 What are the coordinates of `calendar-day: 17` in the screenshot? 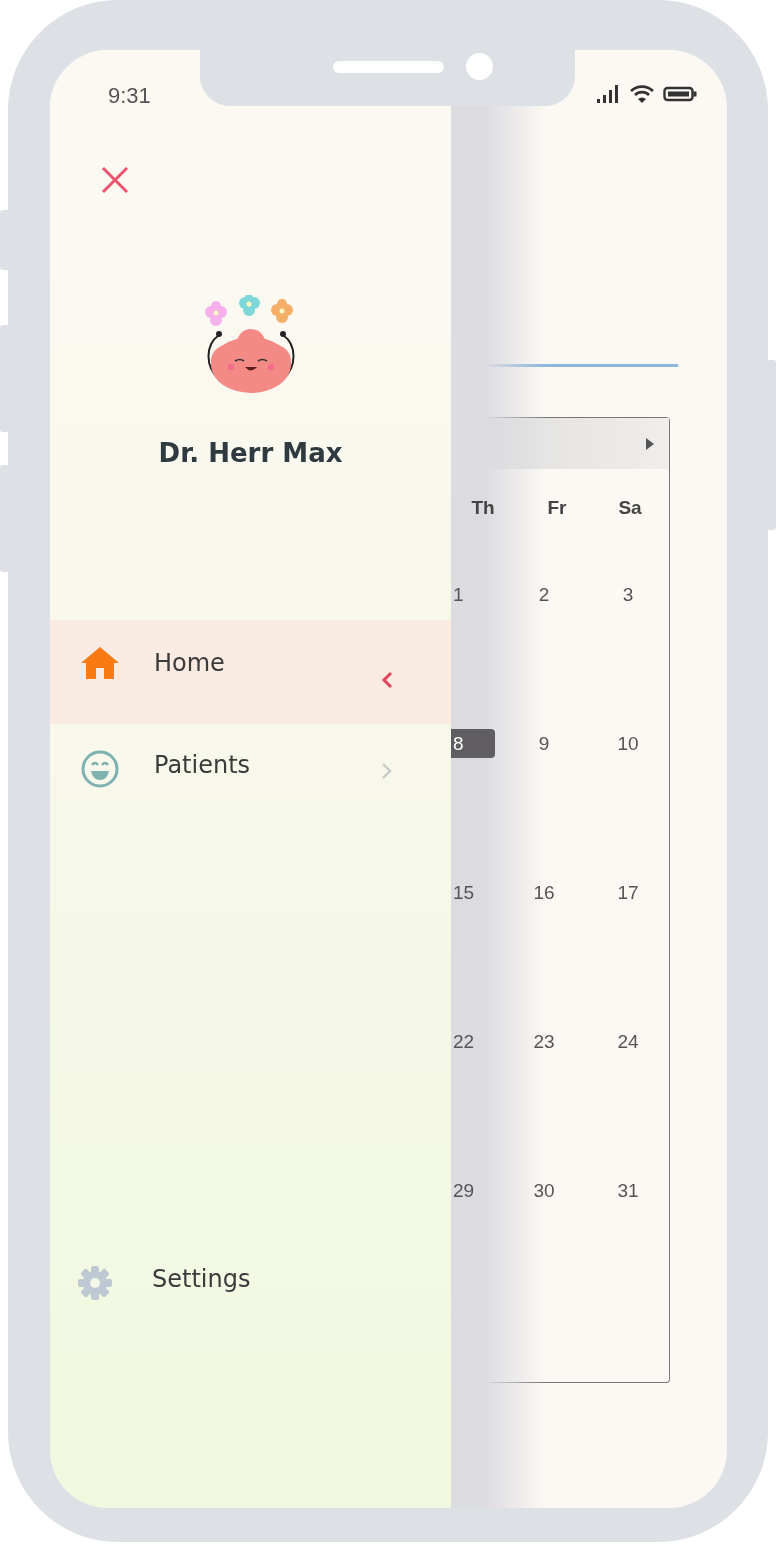 It's located at (628, 892).